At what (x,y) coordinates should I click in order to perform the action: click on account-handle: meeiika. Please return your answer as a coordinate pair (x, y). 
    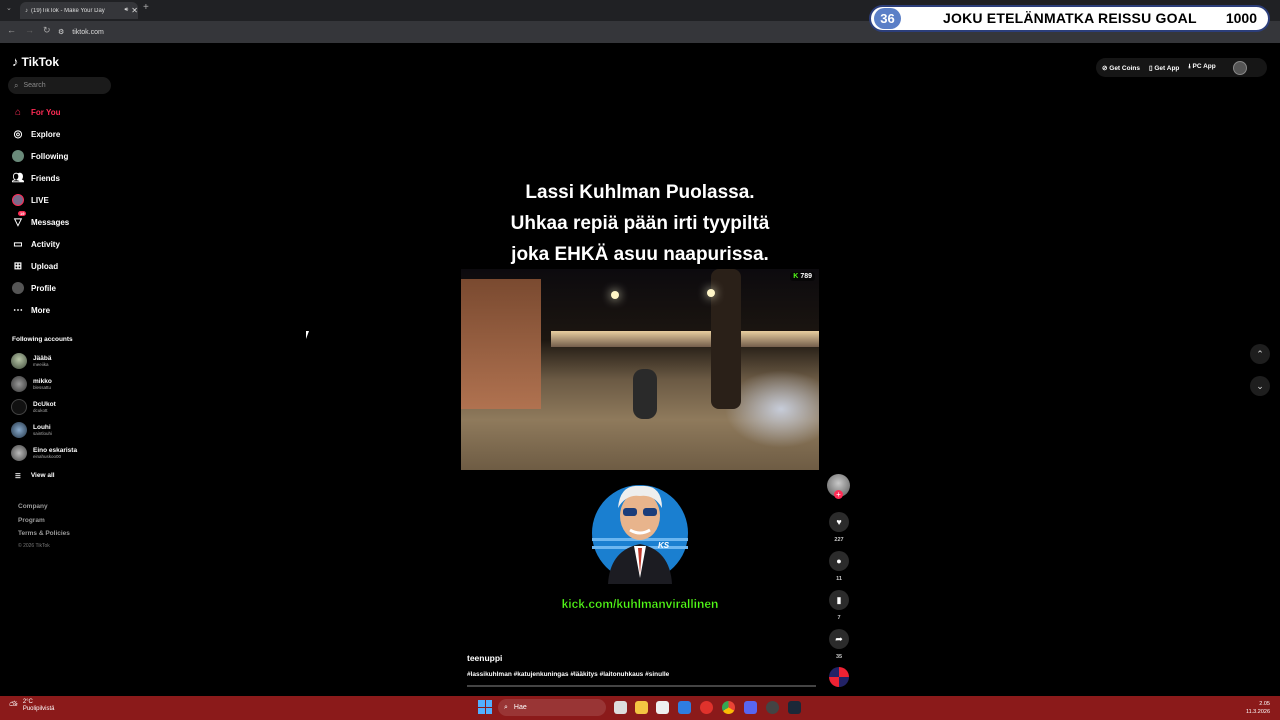
    Looking at the image, I should click on (41, 364).